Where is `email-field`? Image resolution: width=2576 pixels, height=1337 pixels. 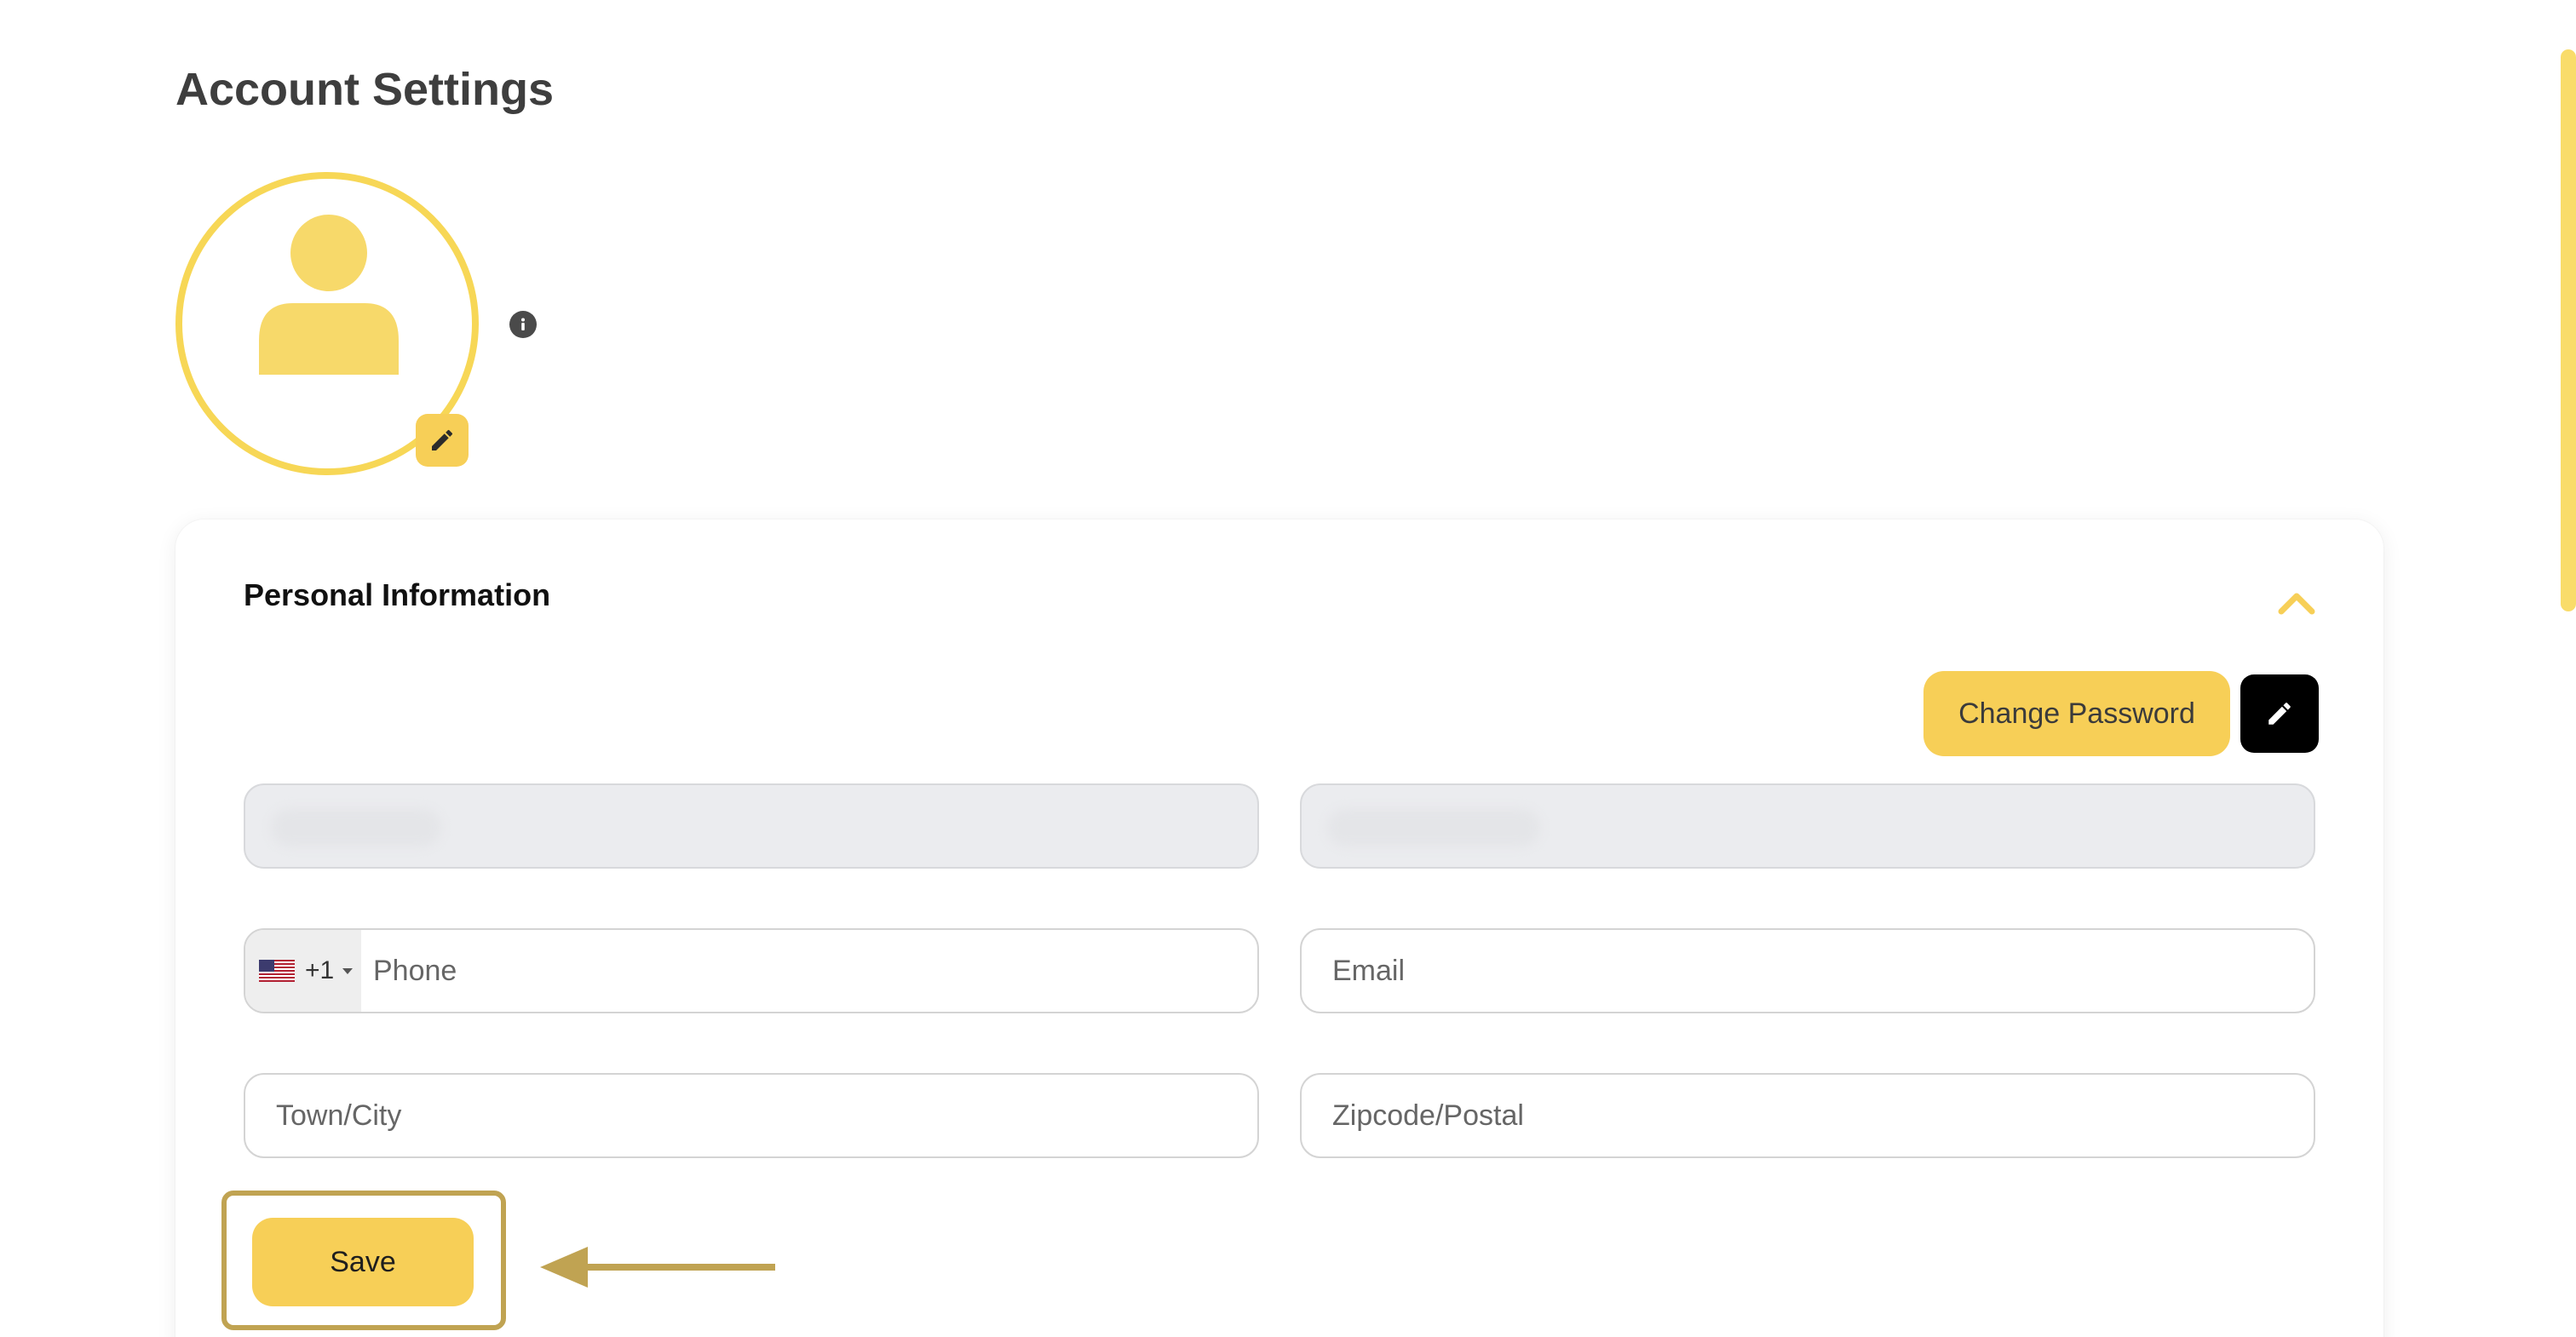 email-field is located at coordinates (1807, 971).